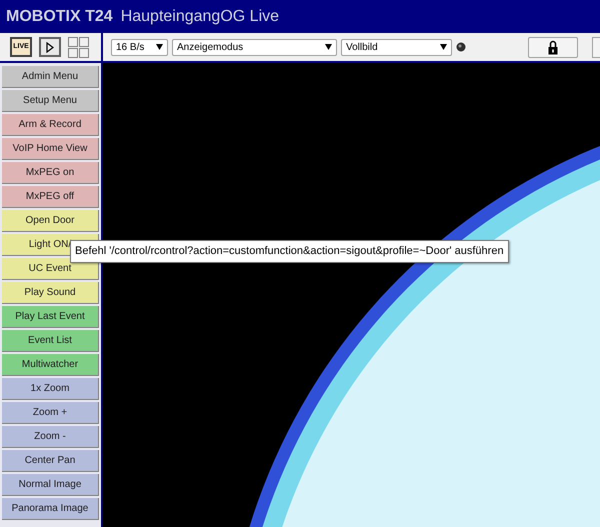  I want to click on frame-rate-select: 16 B/s, so click(139, 47).